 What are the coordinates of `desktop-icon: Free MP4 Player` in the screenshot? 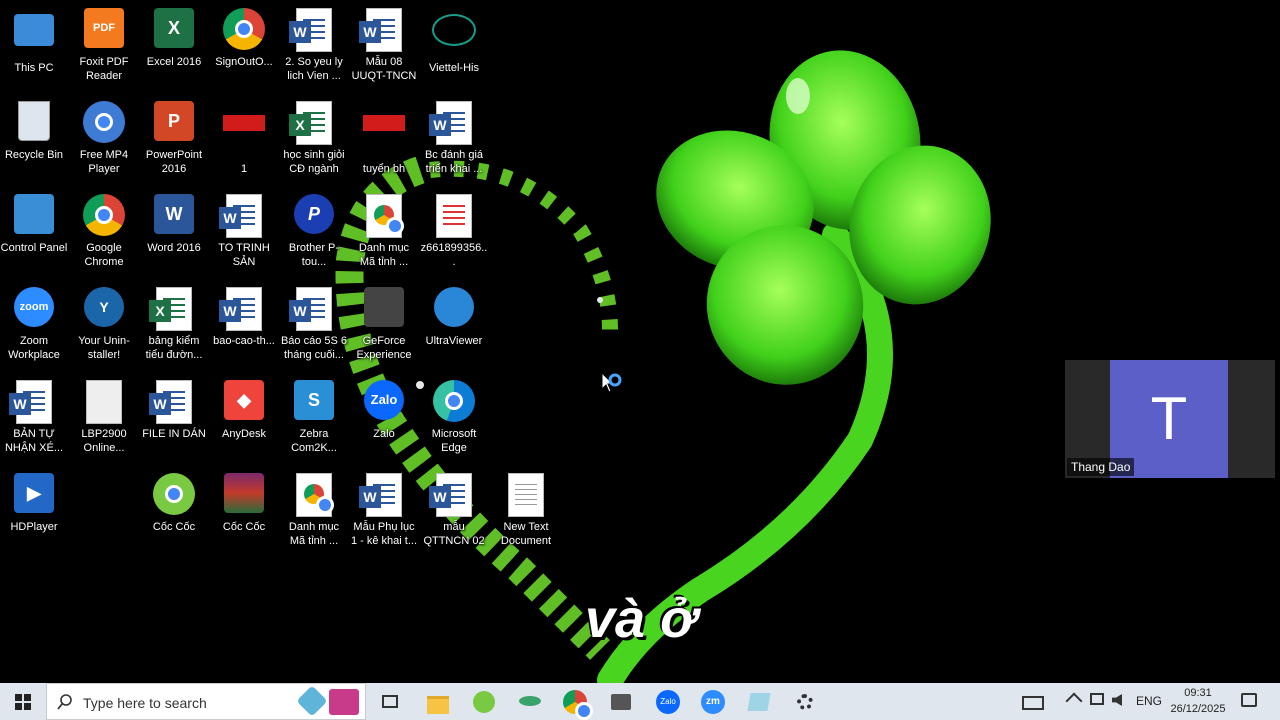 It's located at (104, 138).